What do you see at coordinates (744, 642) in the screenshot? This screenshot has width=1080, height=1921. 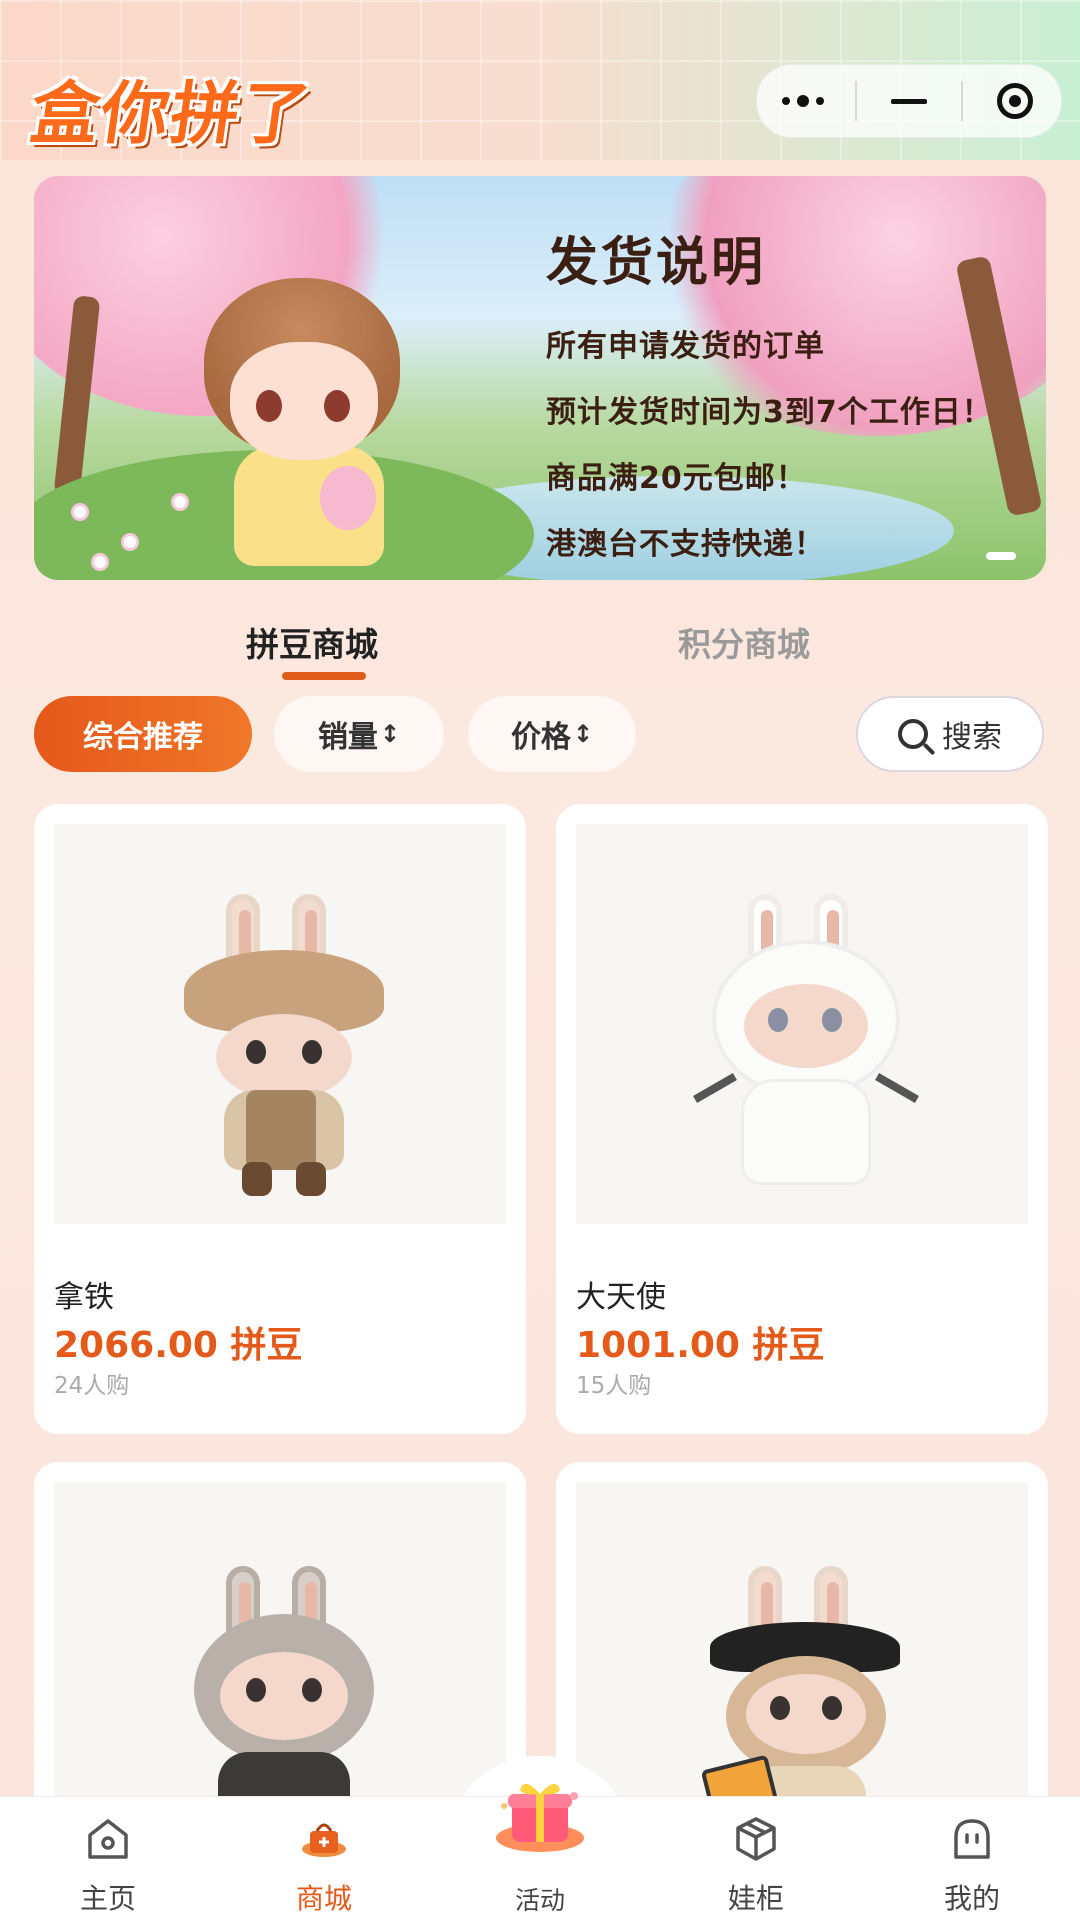 I see `tab-points-shop: 积分商城` at bounding box center [744, 642].